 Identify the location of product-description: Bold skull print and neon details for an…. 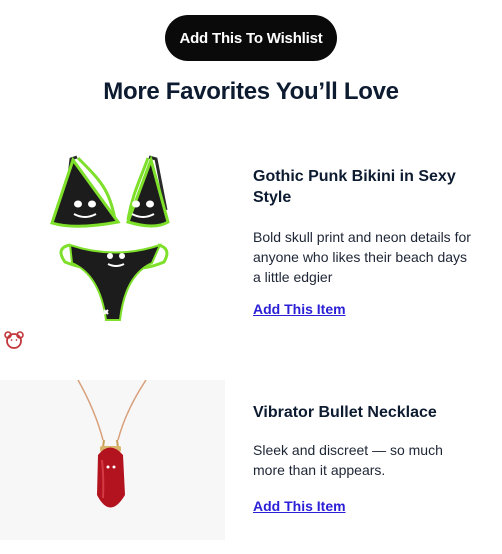
(362, 257).